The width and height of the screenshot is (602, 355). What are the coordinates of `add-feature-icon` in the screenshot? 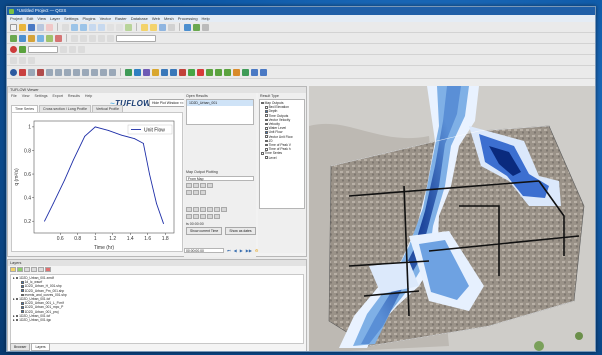 It's located at (92, 38).